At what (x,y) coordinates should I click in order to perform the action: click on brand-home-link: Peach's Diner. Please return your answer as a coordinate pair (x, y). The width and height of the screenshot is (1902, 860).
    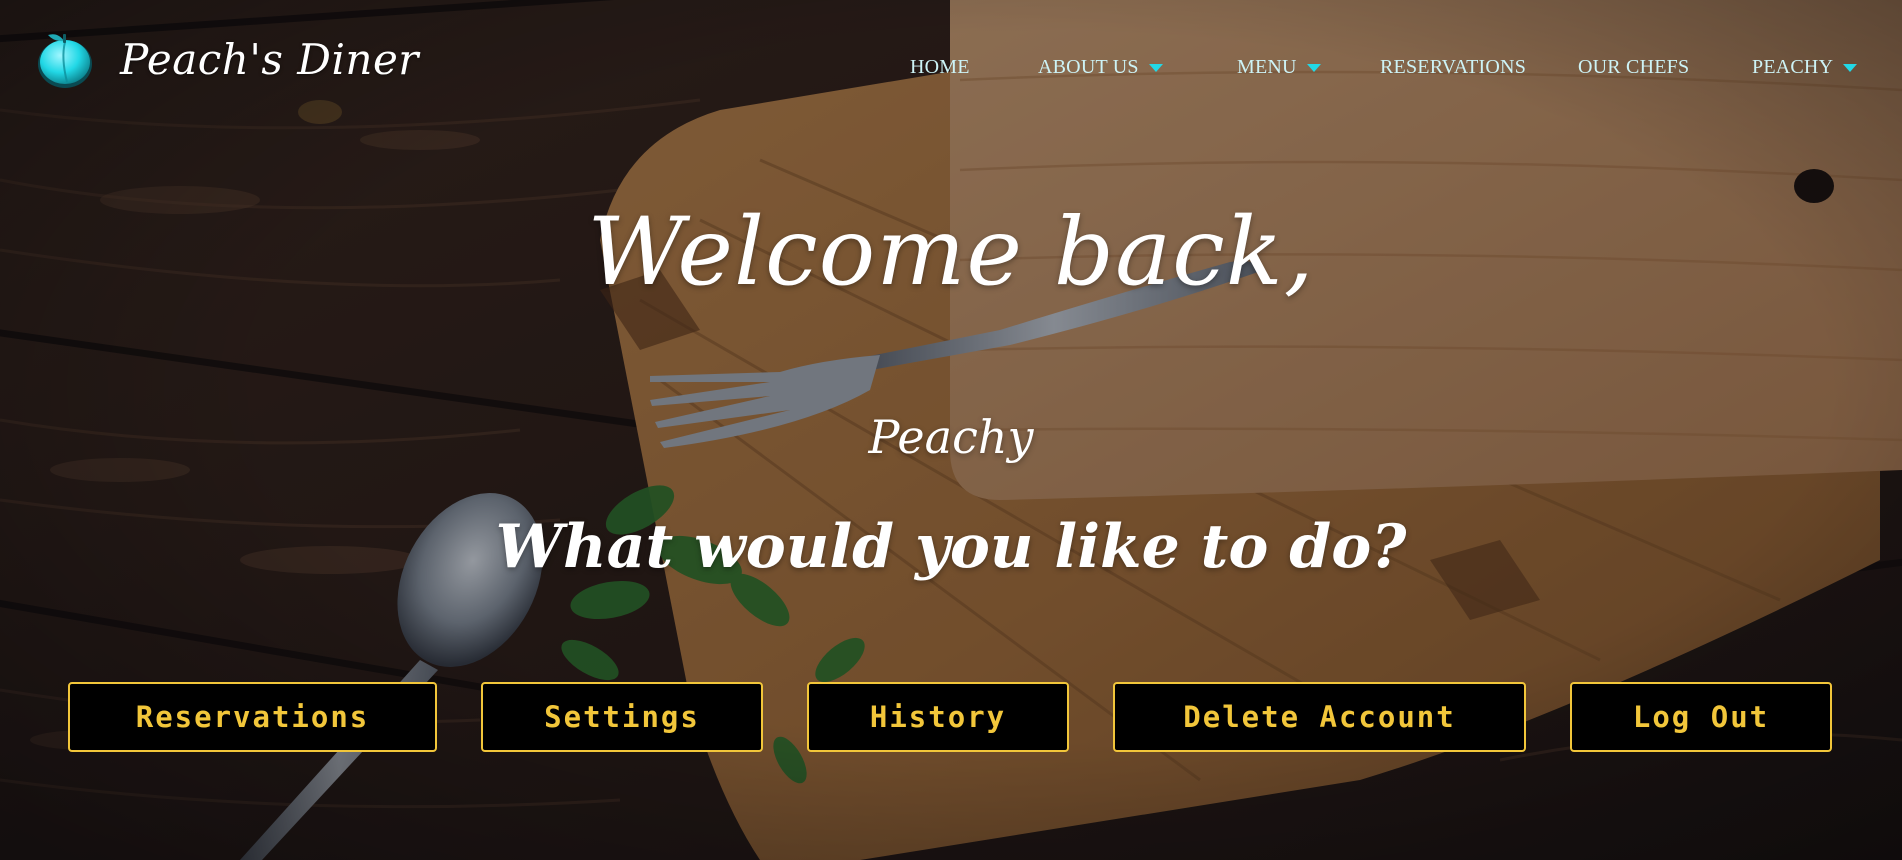
    Looking at the image, I should click on (226, 59).